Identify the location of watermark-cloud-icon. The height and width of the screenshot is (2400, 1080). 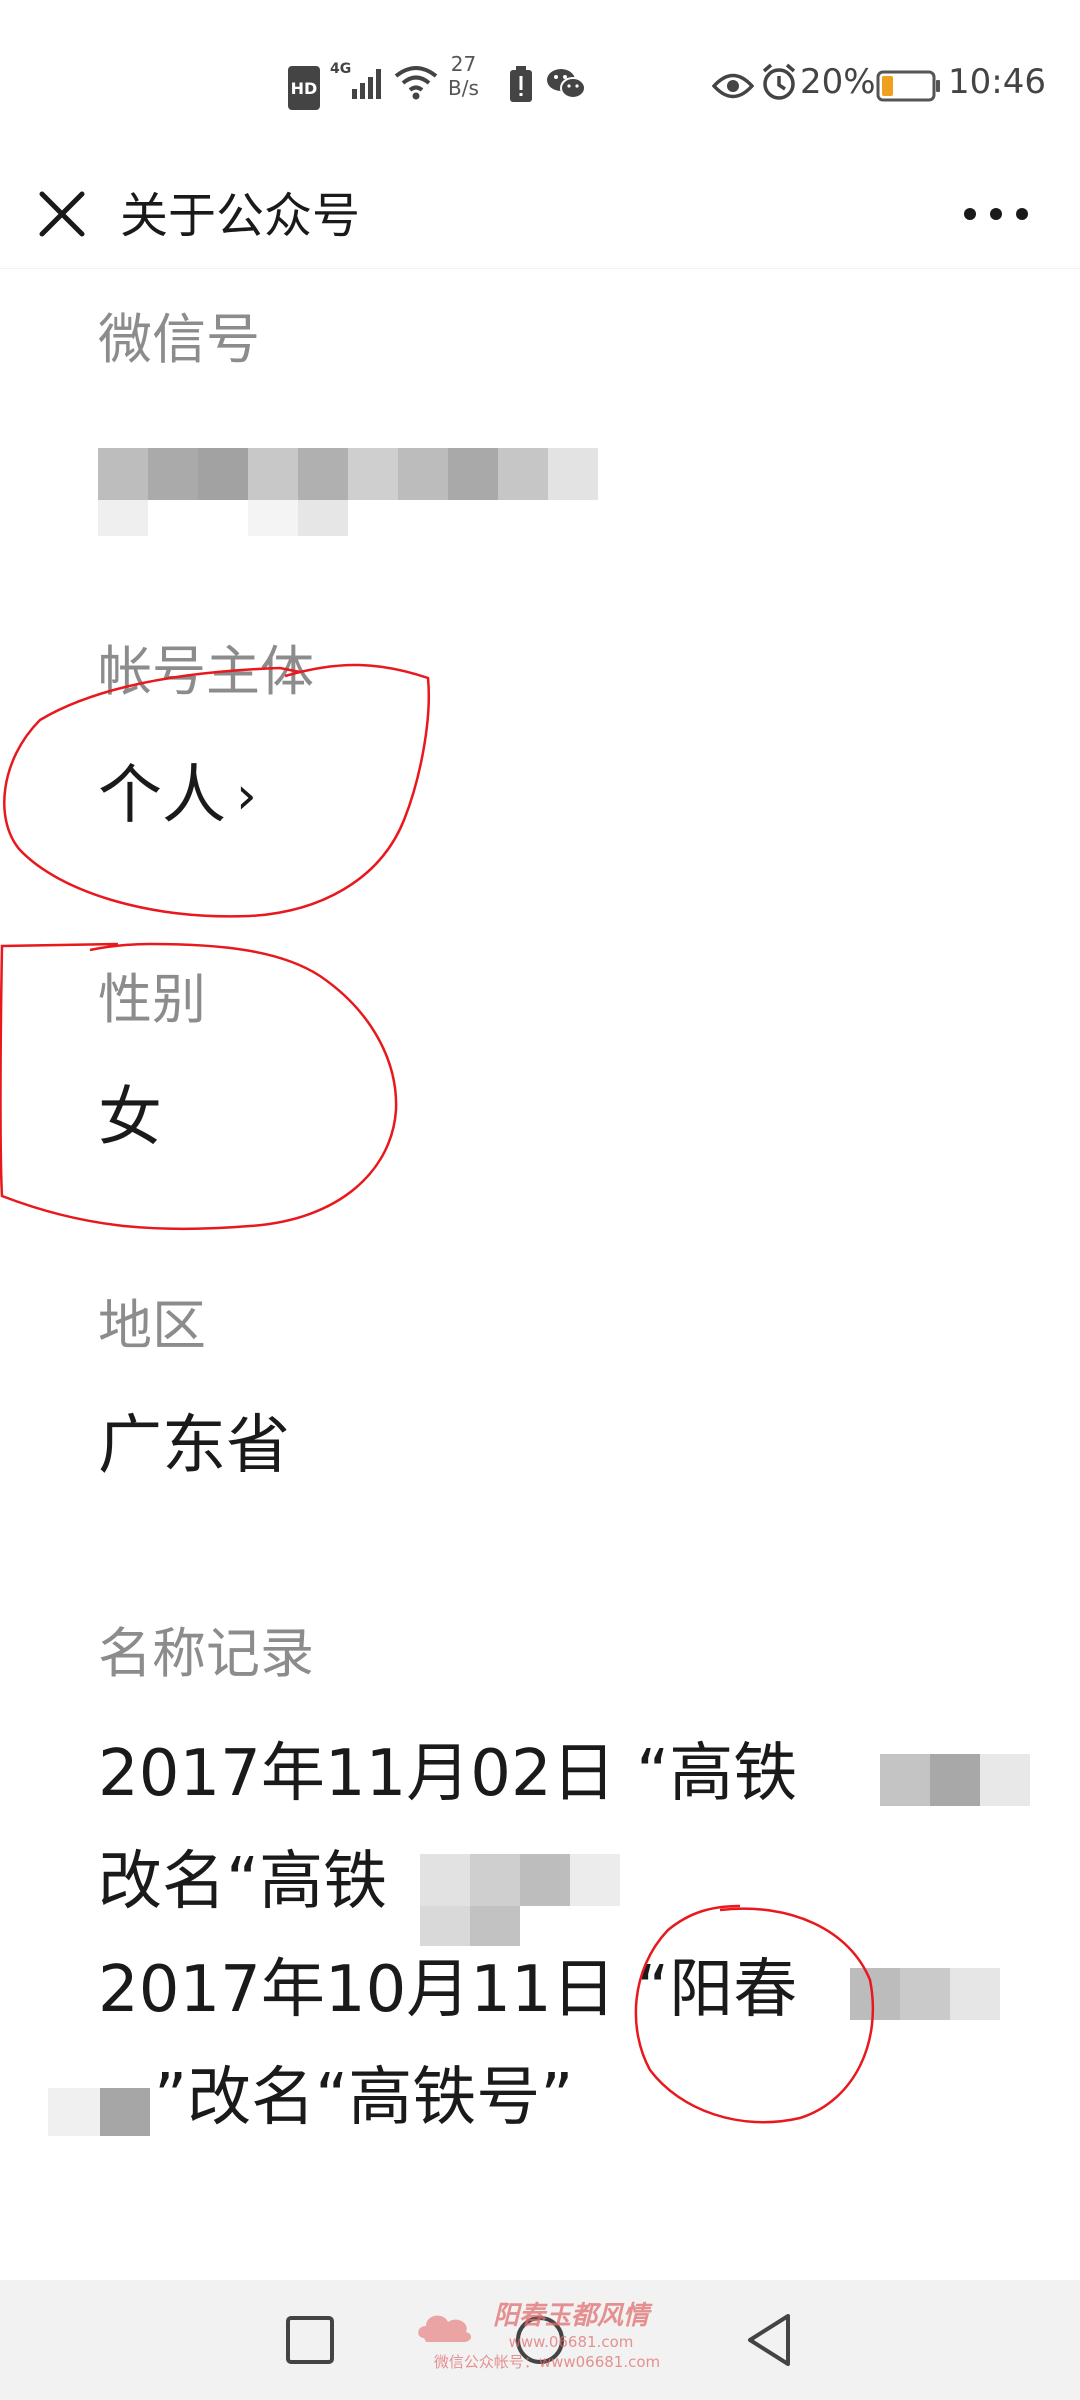
(445, 2328).